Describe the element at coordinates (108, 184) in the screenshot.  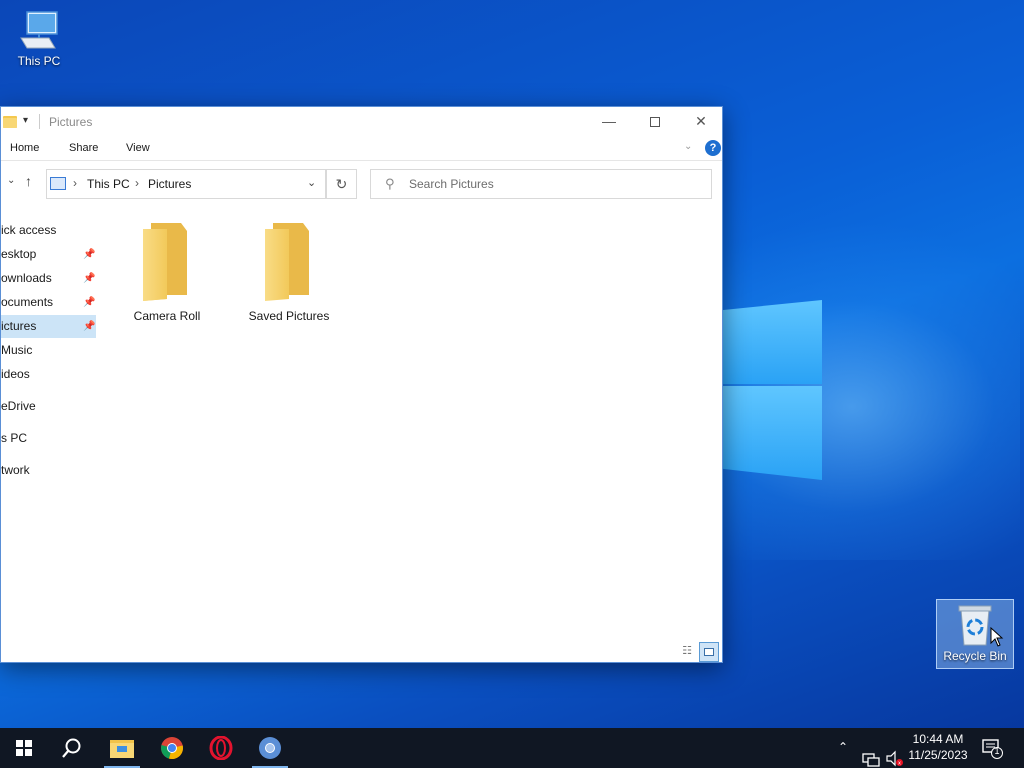
I see `breadcrumb-this-pc: This PC` at that location.